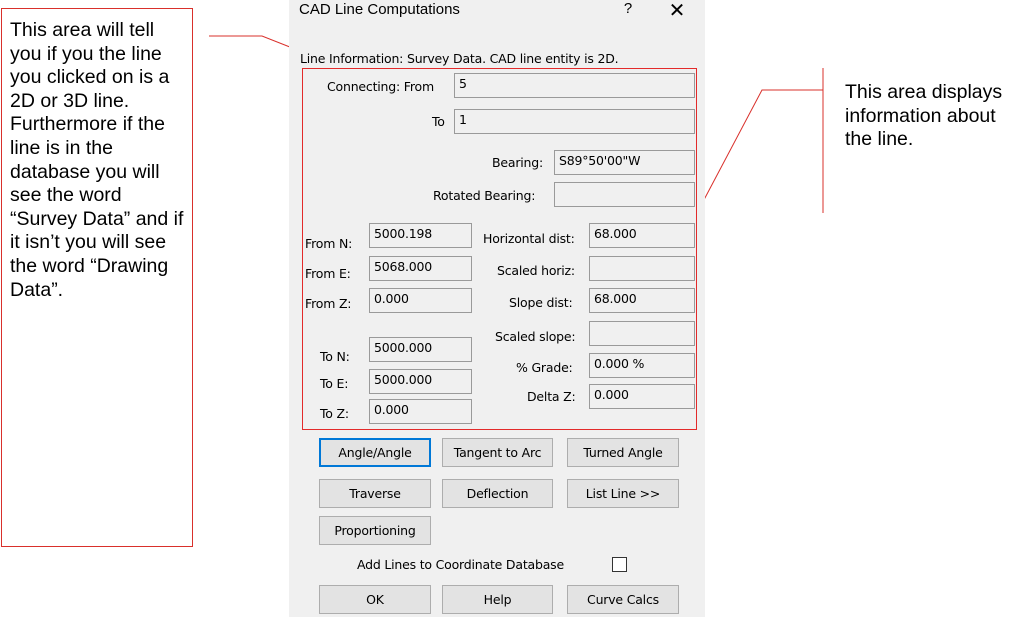 This screenshot has width=1009, height=617. I want to click on grade-label: % Grade:, so click(544, 367).